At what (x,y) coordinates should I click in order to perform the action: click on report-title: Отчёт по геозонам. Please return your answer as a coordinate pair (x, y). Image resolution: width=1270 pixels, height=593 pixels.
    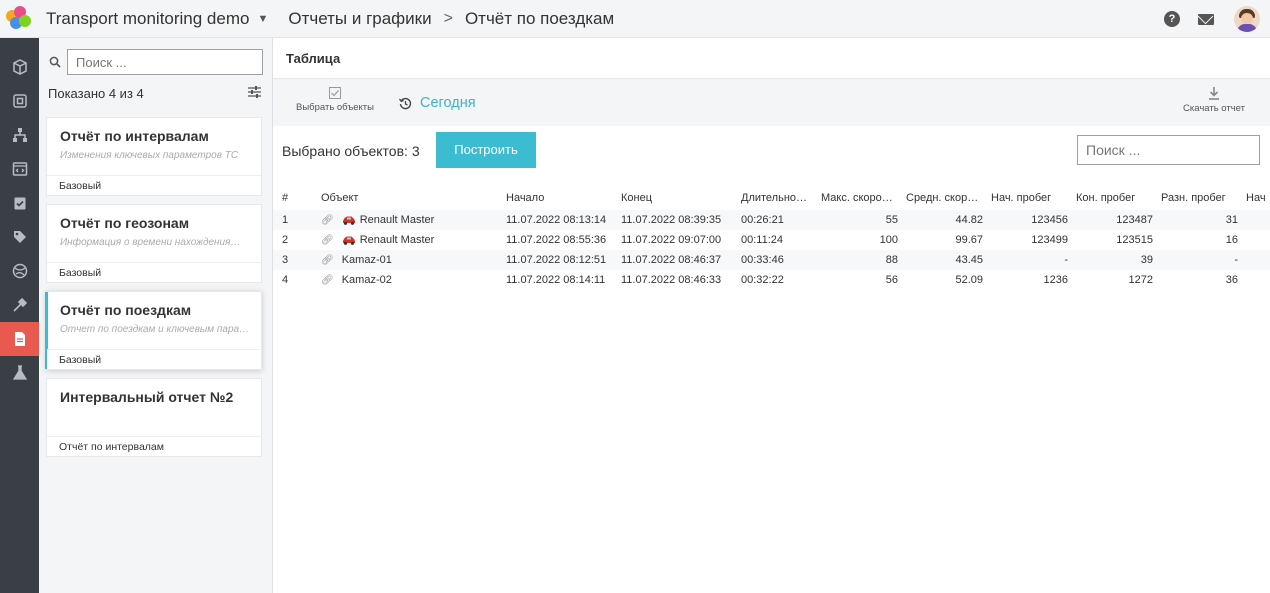
    Looking at the image, I should click on (125, 223).